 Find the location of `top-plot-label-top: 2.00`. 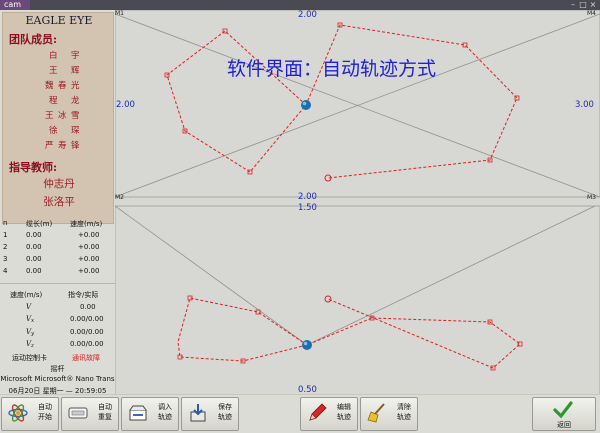

top-plot-label-top: 2.00 is located at coordinates (307, 15).